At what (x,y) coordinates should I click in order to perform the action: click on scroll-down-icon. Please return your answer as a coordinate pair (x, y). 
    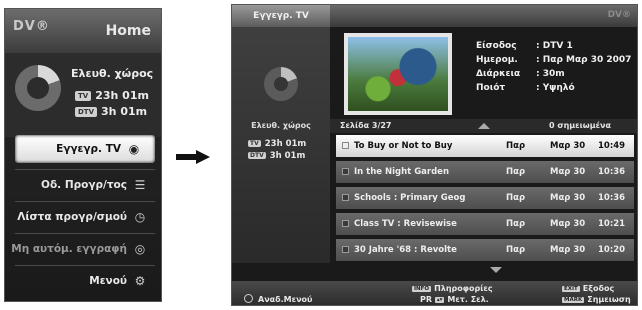
    Looking at the image, I should click on (496, 270).